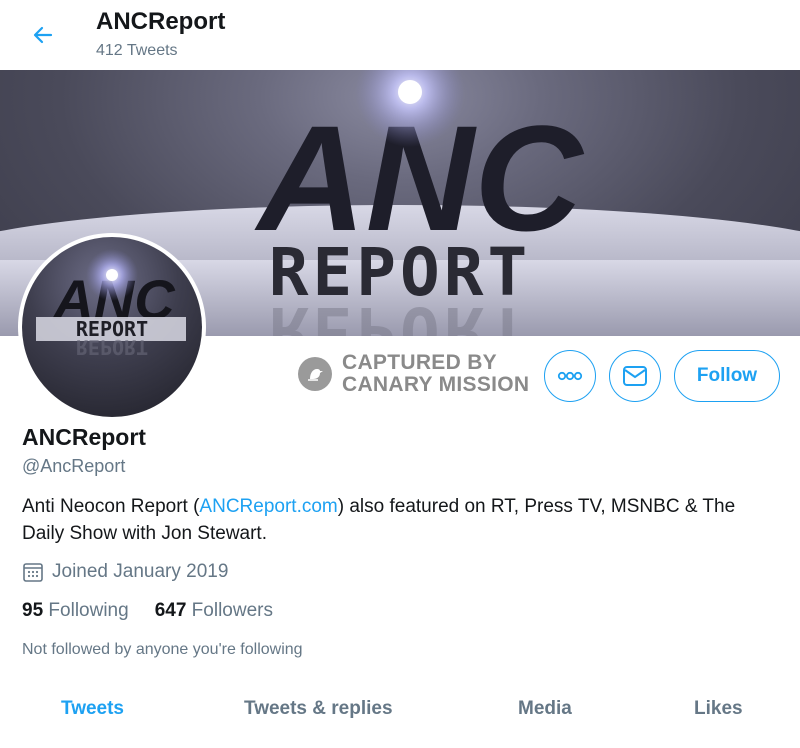 The height and width of the screenshot is (748, 800). I want to click on mutual-followers-note: Not followed by anyone you're following, so click(162, 649).